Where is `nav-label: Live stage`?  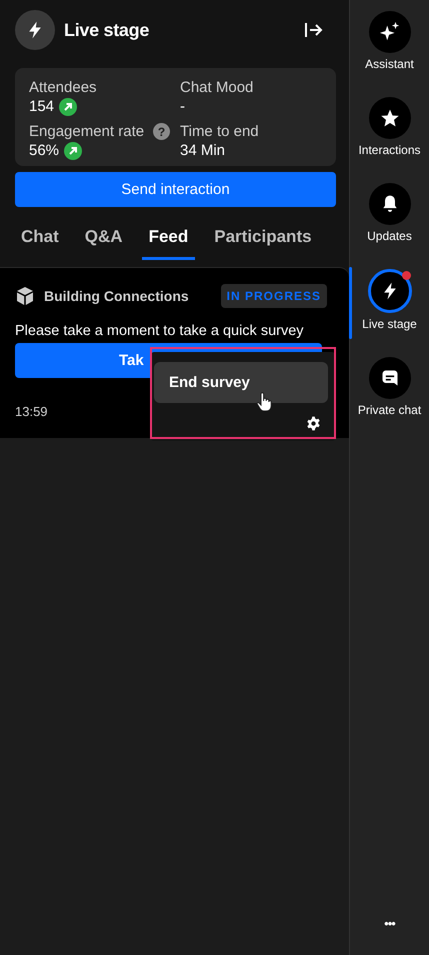
nav-label: Live stage is located at coordinates (389, 324).